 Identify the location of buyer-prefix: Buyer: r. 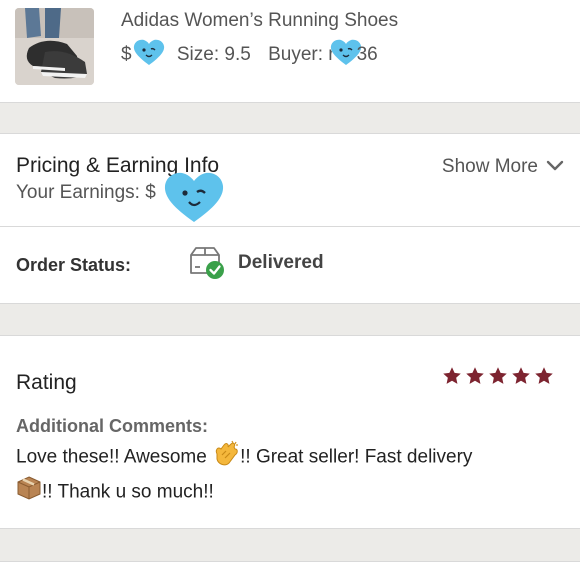
(301, 55).